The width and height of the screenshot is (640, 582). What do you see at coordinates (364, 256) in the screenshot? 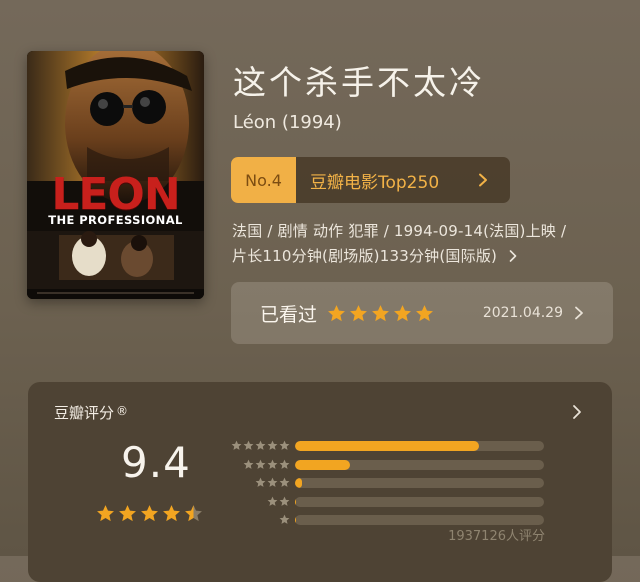
I see `movie-runtime-text: 片长110分钟(剧场版)133分钟(国际版)` at bounding box center [364, 256].